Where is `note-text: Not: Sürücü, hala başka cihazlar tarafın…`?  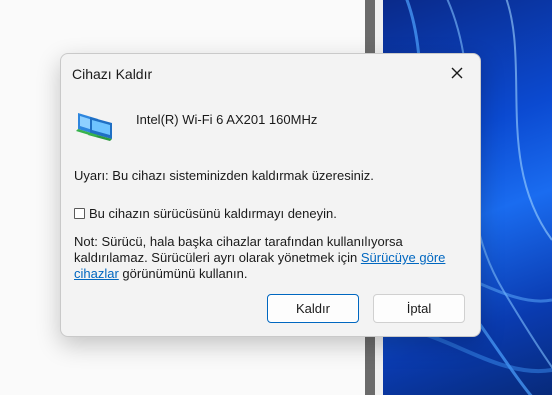 note-text: Not: Sürücü, hala başka cihazlar tarafın… is located at coordinates (269, 258).